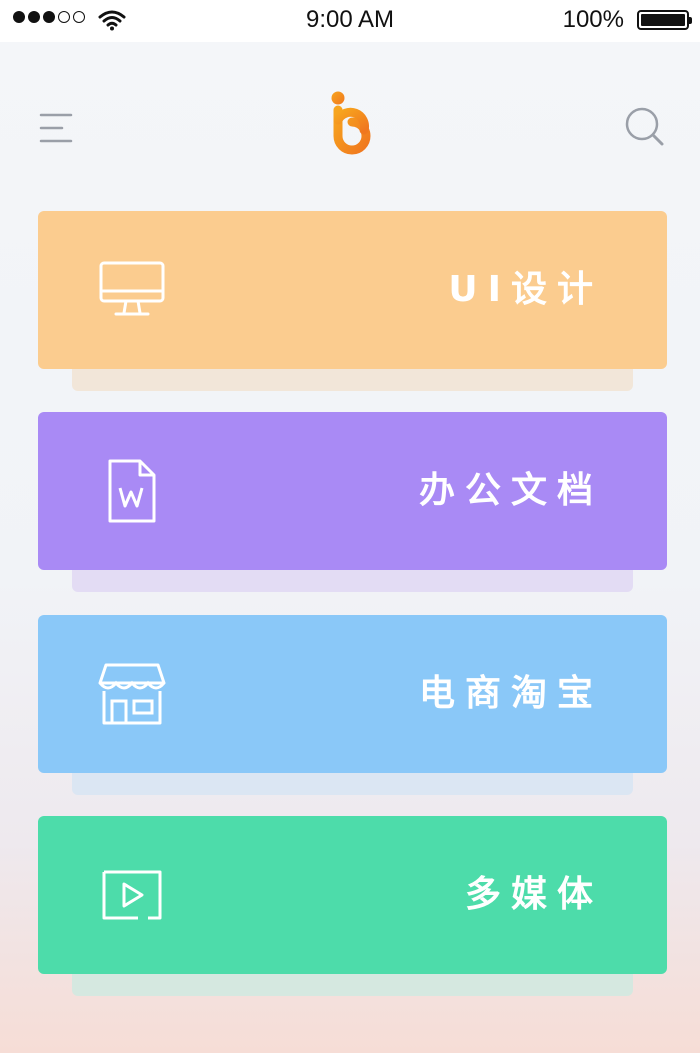  What do you see at coordinates (593, 19) in the screenshot?
I see `battery-percentage: 100%` at bounding box center [593, 19].